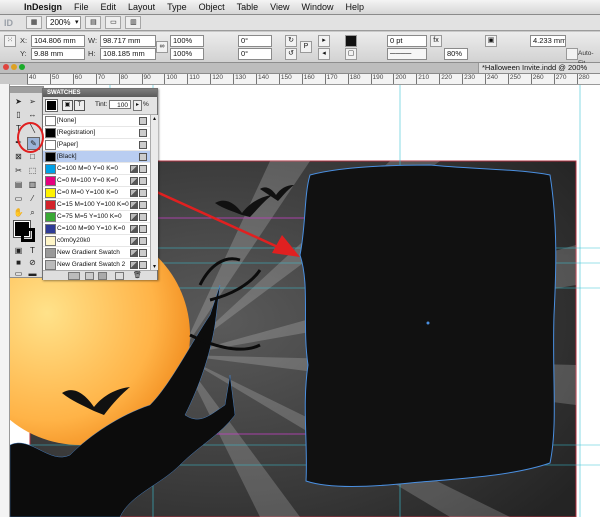  Describe the element at coordinates (43, 7) in the screenshot. I see `menu-indesign: InDesign` at that location.